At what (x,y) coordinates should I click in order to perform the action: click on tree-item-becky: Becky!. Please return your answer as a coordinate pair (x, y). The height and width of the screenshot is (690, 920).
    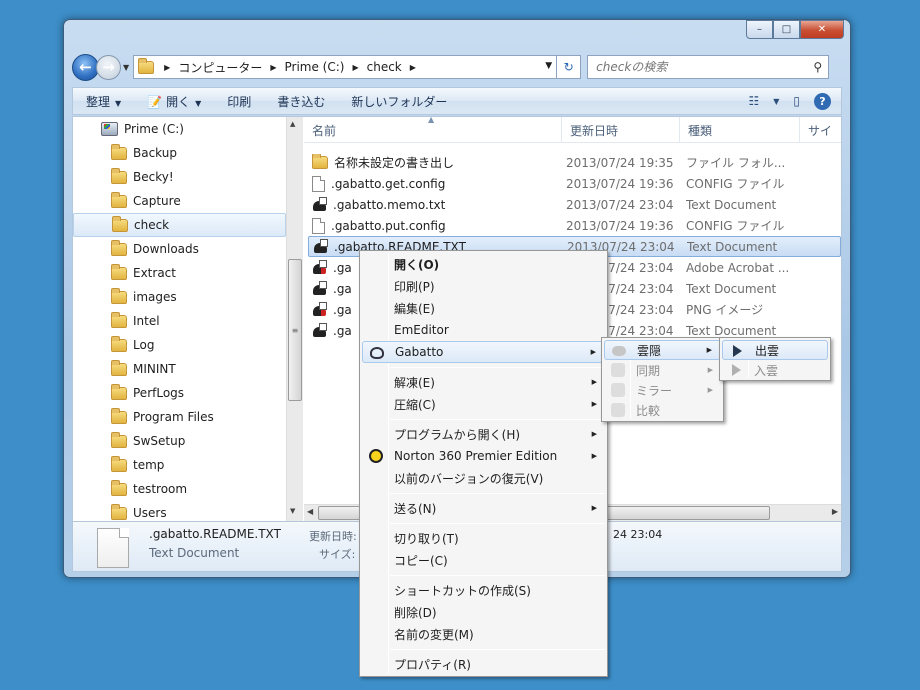
    Looking at the image, I should click on (179, 177).